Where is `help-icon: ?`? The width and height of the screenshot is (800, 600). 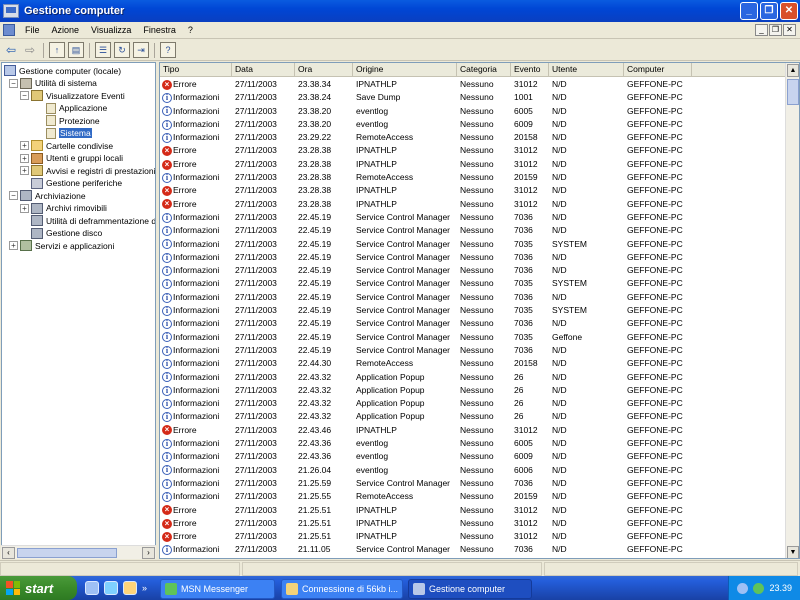
help-icon: ? is located at coordinates (168, 50).